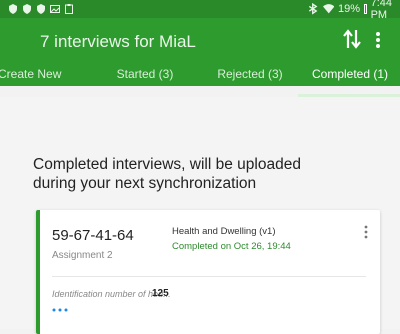  I want to click on tab-started: Started (3), so click(145, 75).